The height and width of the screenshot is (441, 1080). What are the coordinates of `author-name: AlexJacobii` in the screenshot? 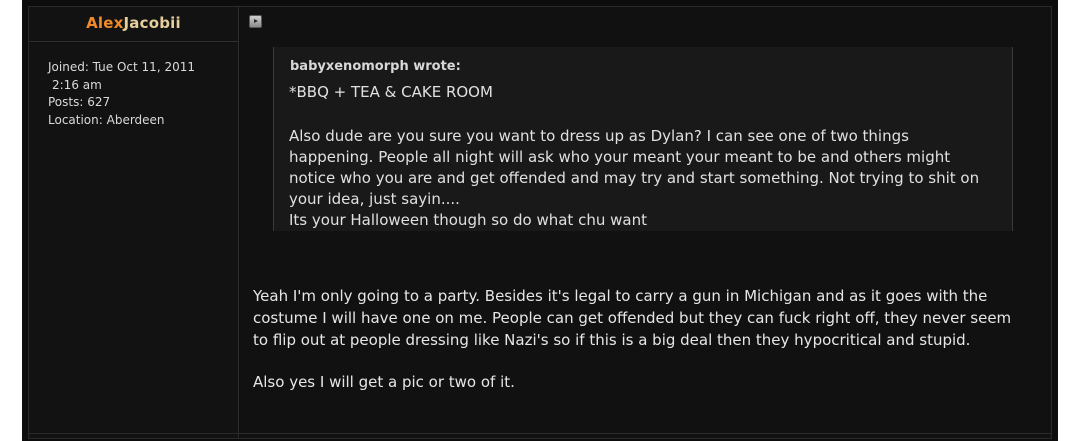 It's located at (133, 23).